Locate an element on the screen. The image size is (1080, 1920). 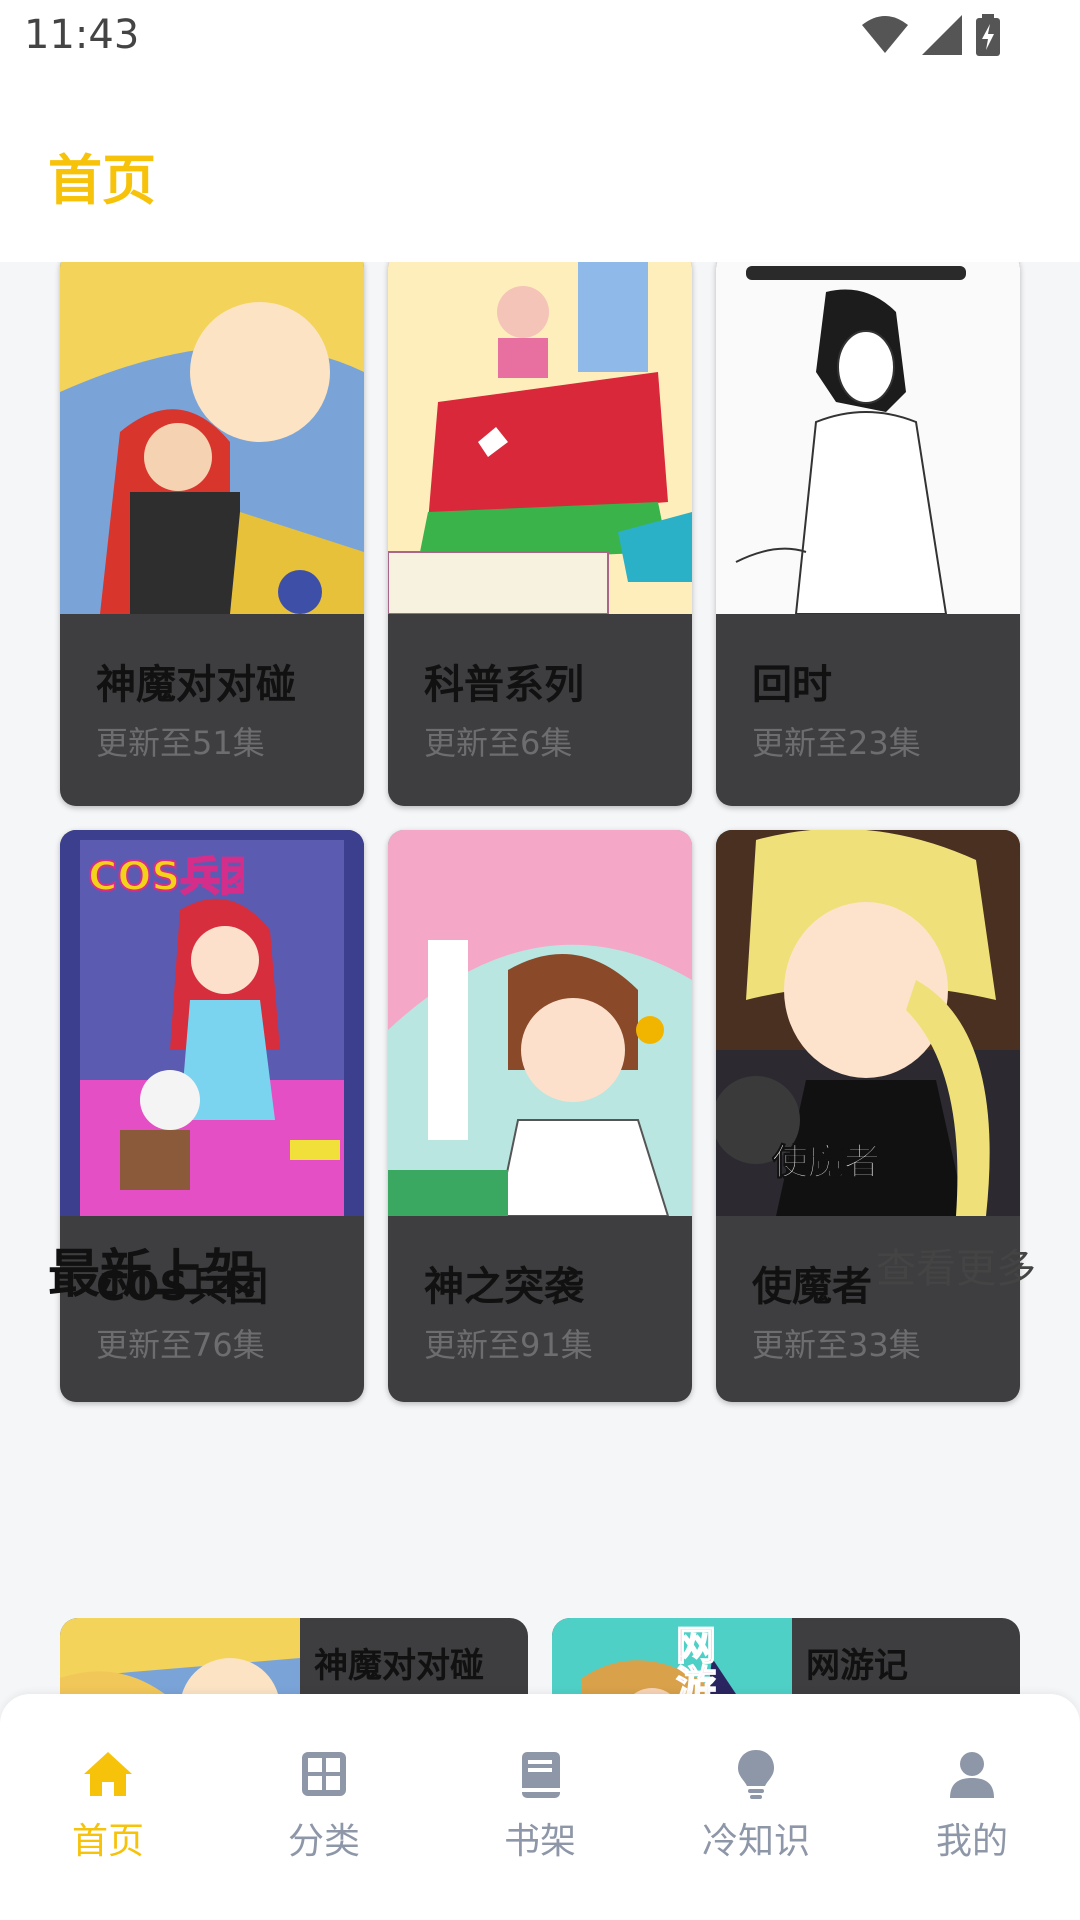
shimozhe-logo: 使魔者 is located at coordinates (826, 1163).